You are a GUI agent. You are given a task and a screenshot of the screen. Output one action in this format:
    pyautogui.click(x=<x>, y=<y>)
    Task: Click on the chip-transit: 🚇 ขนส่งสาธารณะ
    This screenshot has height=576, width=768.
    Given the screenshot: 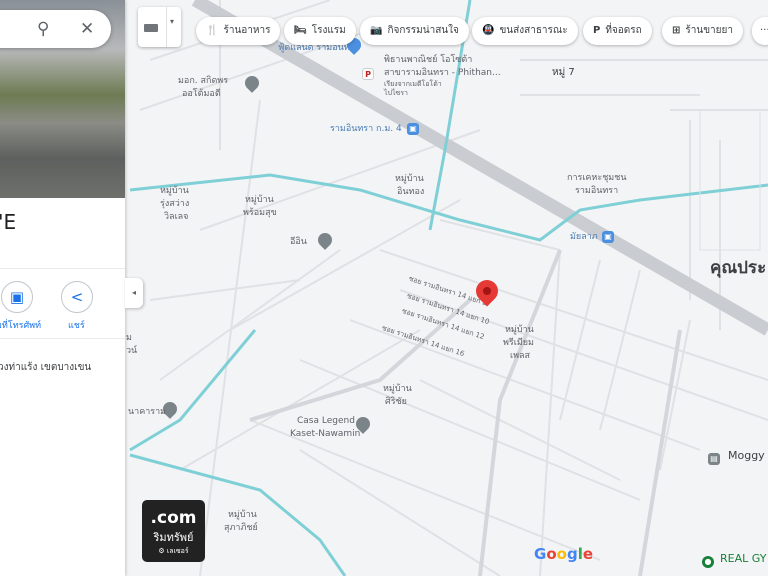 What is the action you would take?
    pyautogui.click(x=525, y=31)
    